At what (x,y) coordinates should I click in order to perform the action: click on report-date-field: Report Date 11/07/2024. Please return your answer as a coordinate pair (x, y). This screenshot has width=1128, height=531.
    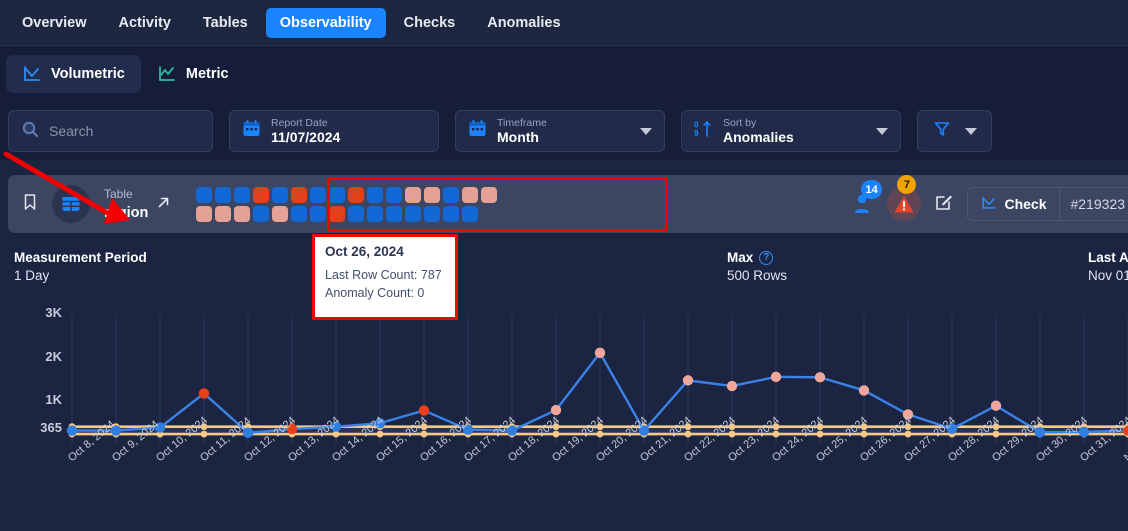
    Looking at the image, I should click on (334, 131).